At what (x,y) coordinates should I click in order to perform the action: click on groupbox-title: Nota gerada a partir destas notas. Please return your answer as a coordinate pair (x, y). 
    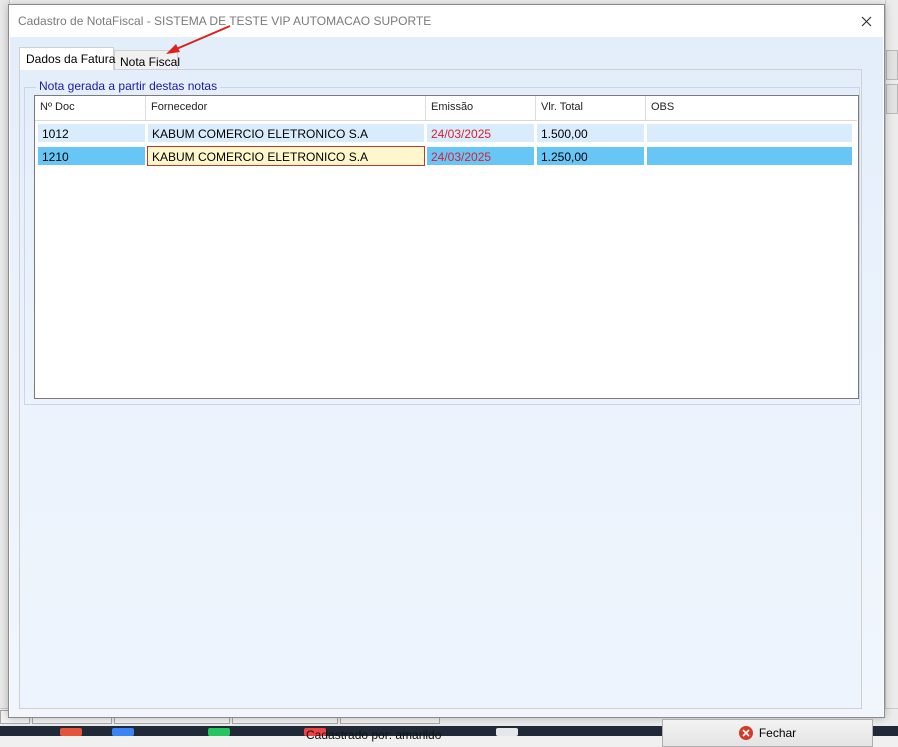
    Looking at the image, I should click on (128, 86).